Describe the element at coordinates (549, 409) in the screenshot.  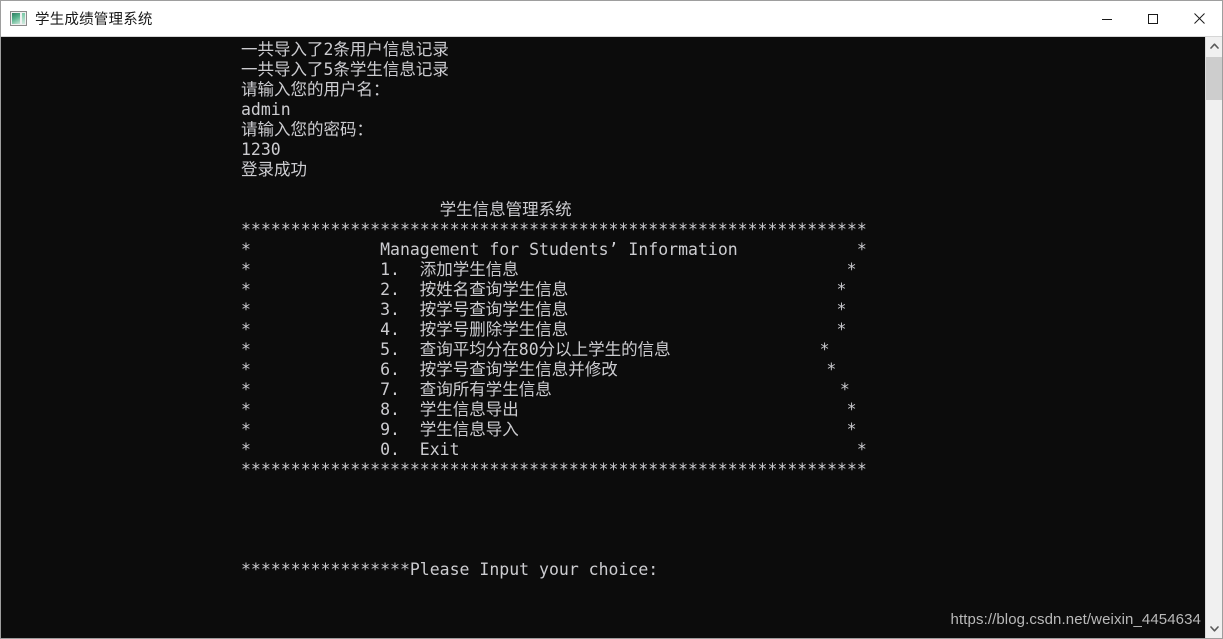
I see `console-line: * 8. 学生信息导出 *` at that location.